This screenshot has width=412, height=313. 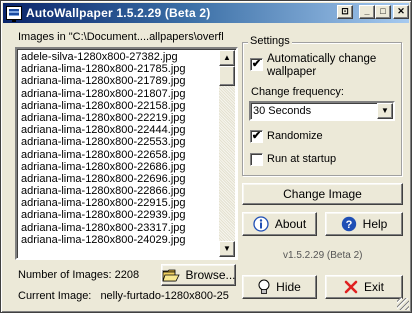 What do you see at coordinates (322, 194) in the screenshot?
I see `change-image-button: Change Image` at bounding box center [322, 194].